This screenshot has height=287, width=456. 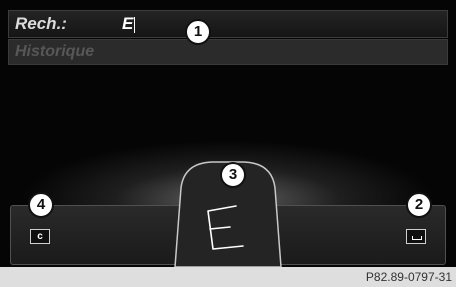 What do you see at coordinates (228, 277) in the screenshot?
I see `footer-bar: P82.89-0797-31` at bounding box center [228, 277].